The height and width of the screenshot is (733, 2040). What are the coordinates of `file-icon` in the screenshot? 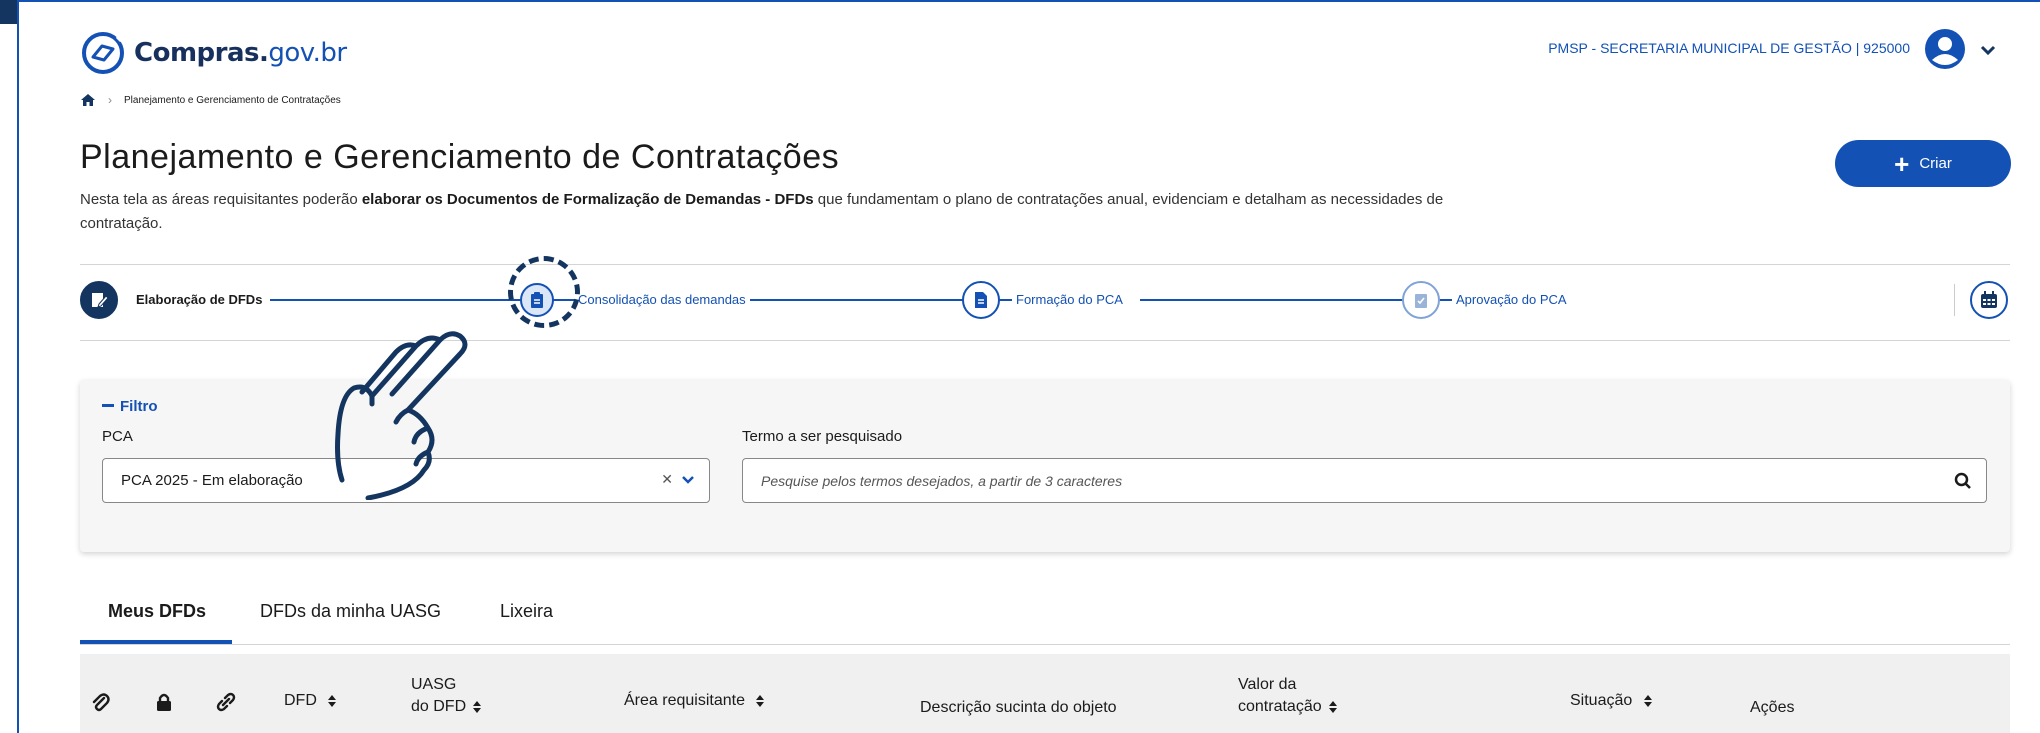 It's located at (981, 300).